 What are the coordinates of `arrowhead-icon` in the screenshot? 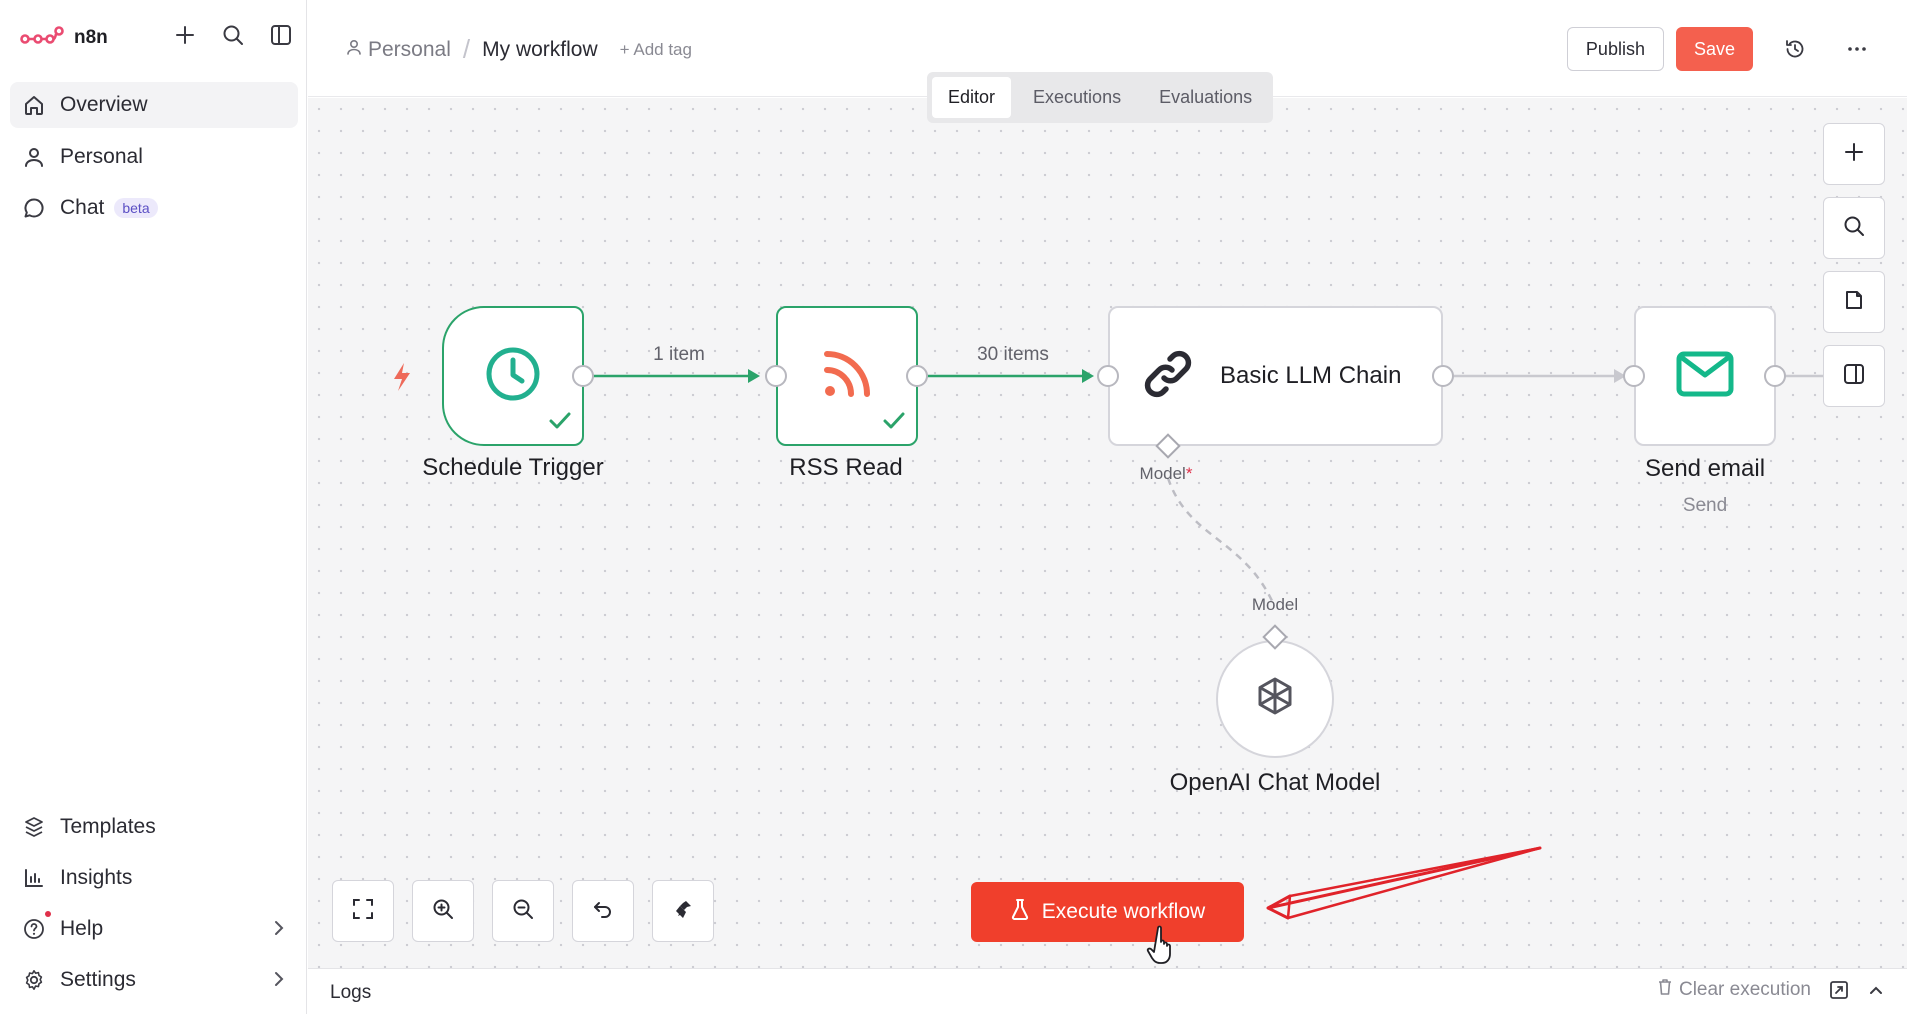 It's located at (754, 376).